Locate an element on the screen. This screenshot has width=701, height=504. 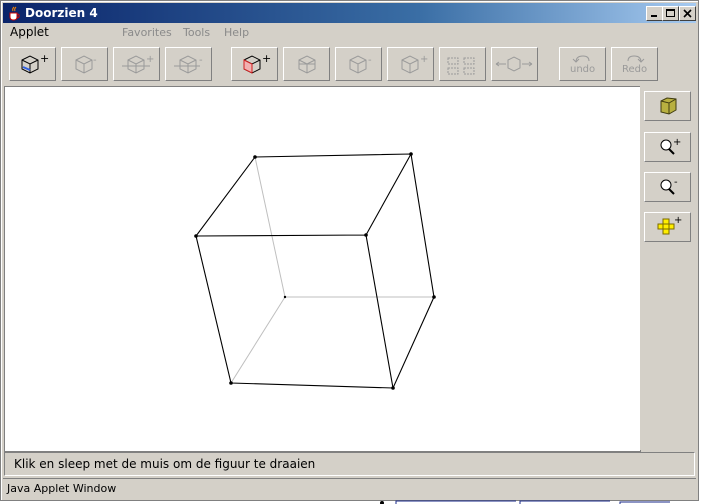
cube-button is located at coordinates (306, 64).